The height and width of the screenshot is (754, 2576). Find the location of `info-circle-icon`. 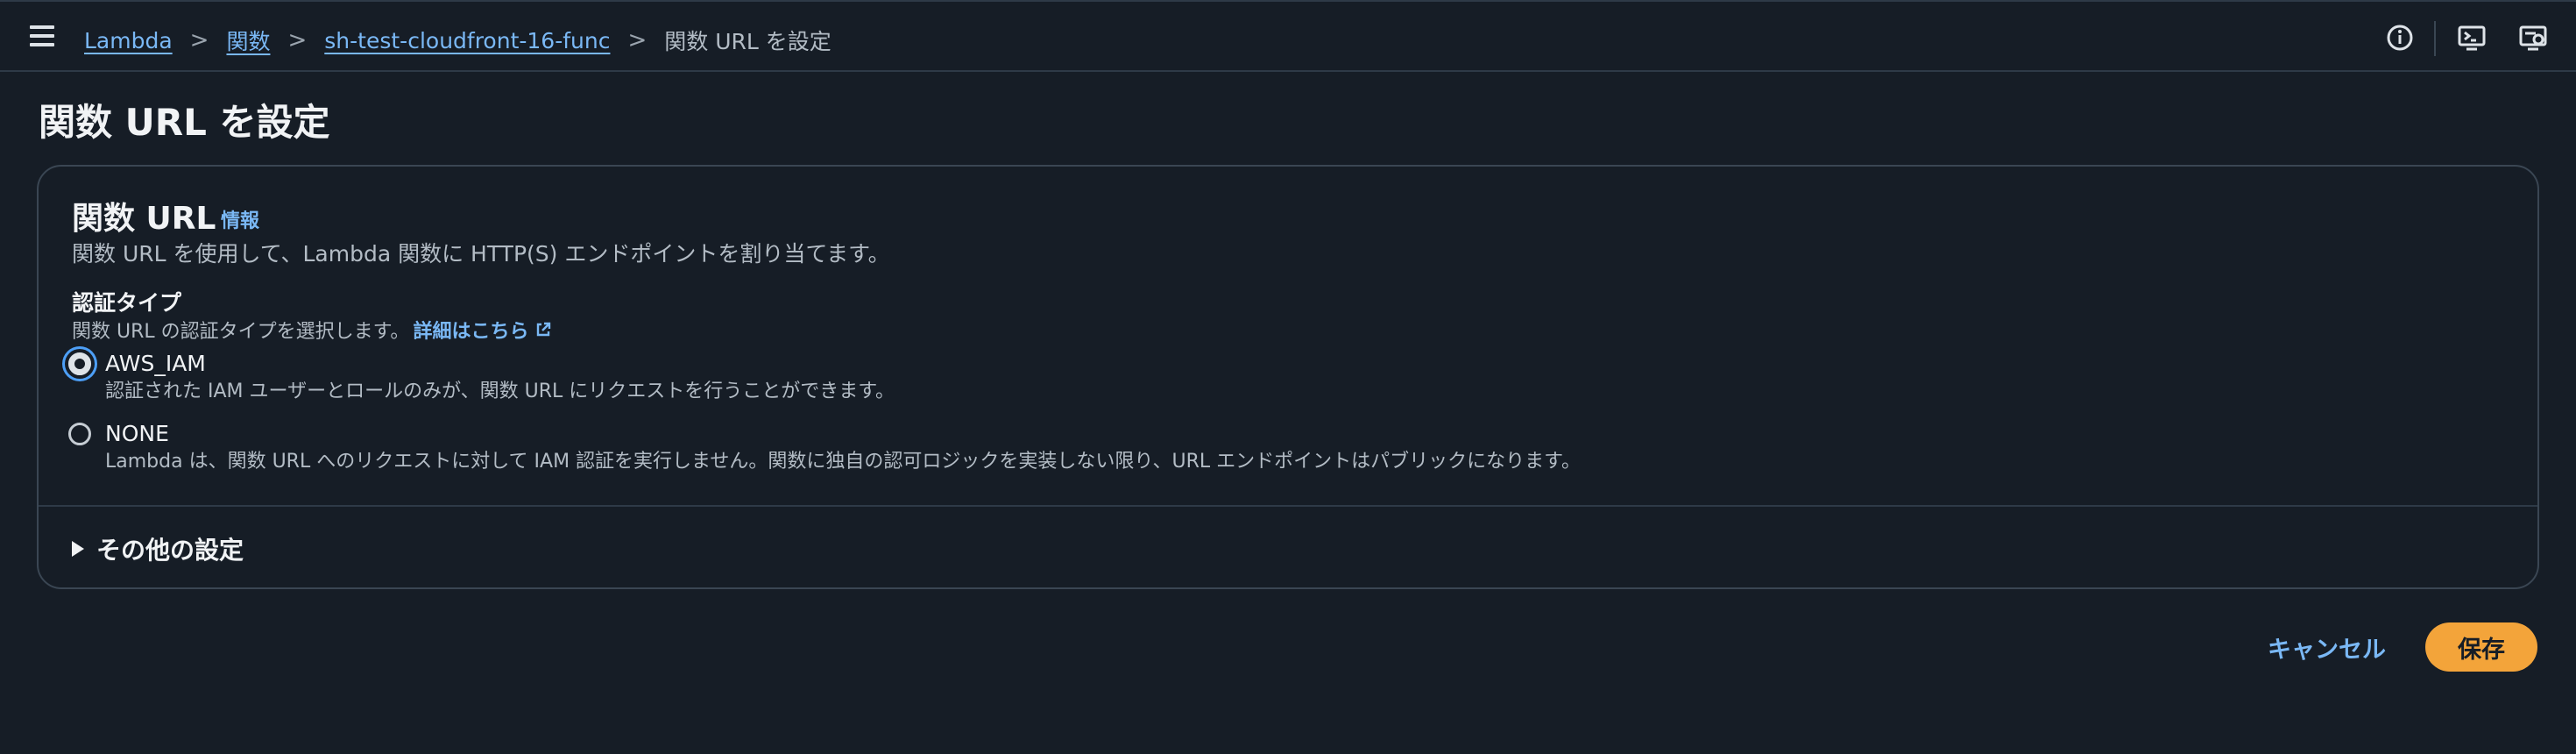

info-circle-icon is located at coordinates (2400, 38).